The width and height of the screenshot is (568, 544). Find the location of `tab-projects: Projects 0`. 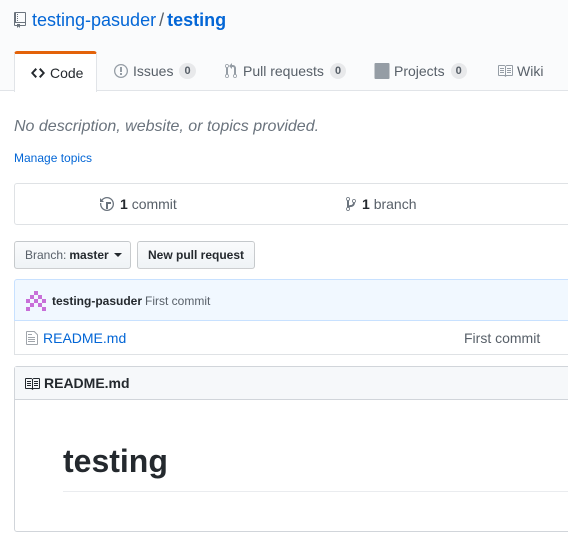

tab-projects: Projects 0 is located at coordinates (420, 71).